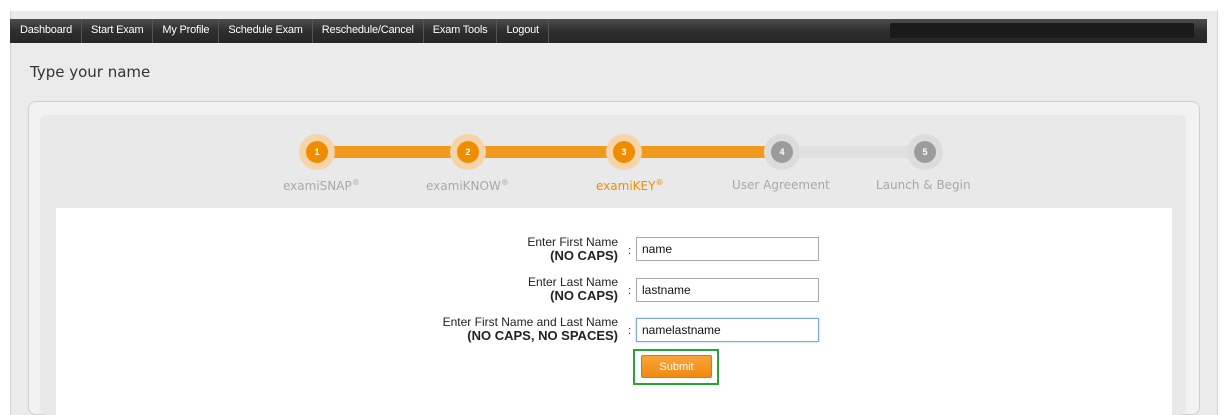 This screenshot has width=1231, height=415. I want to click on step-3-label-text: examiKEY, so click(626, 186).